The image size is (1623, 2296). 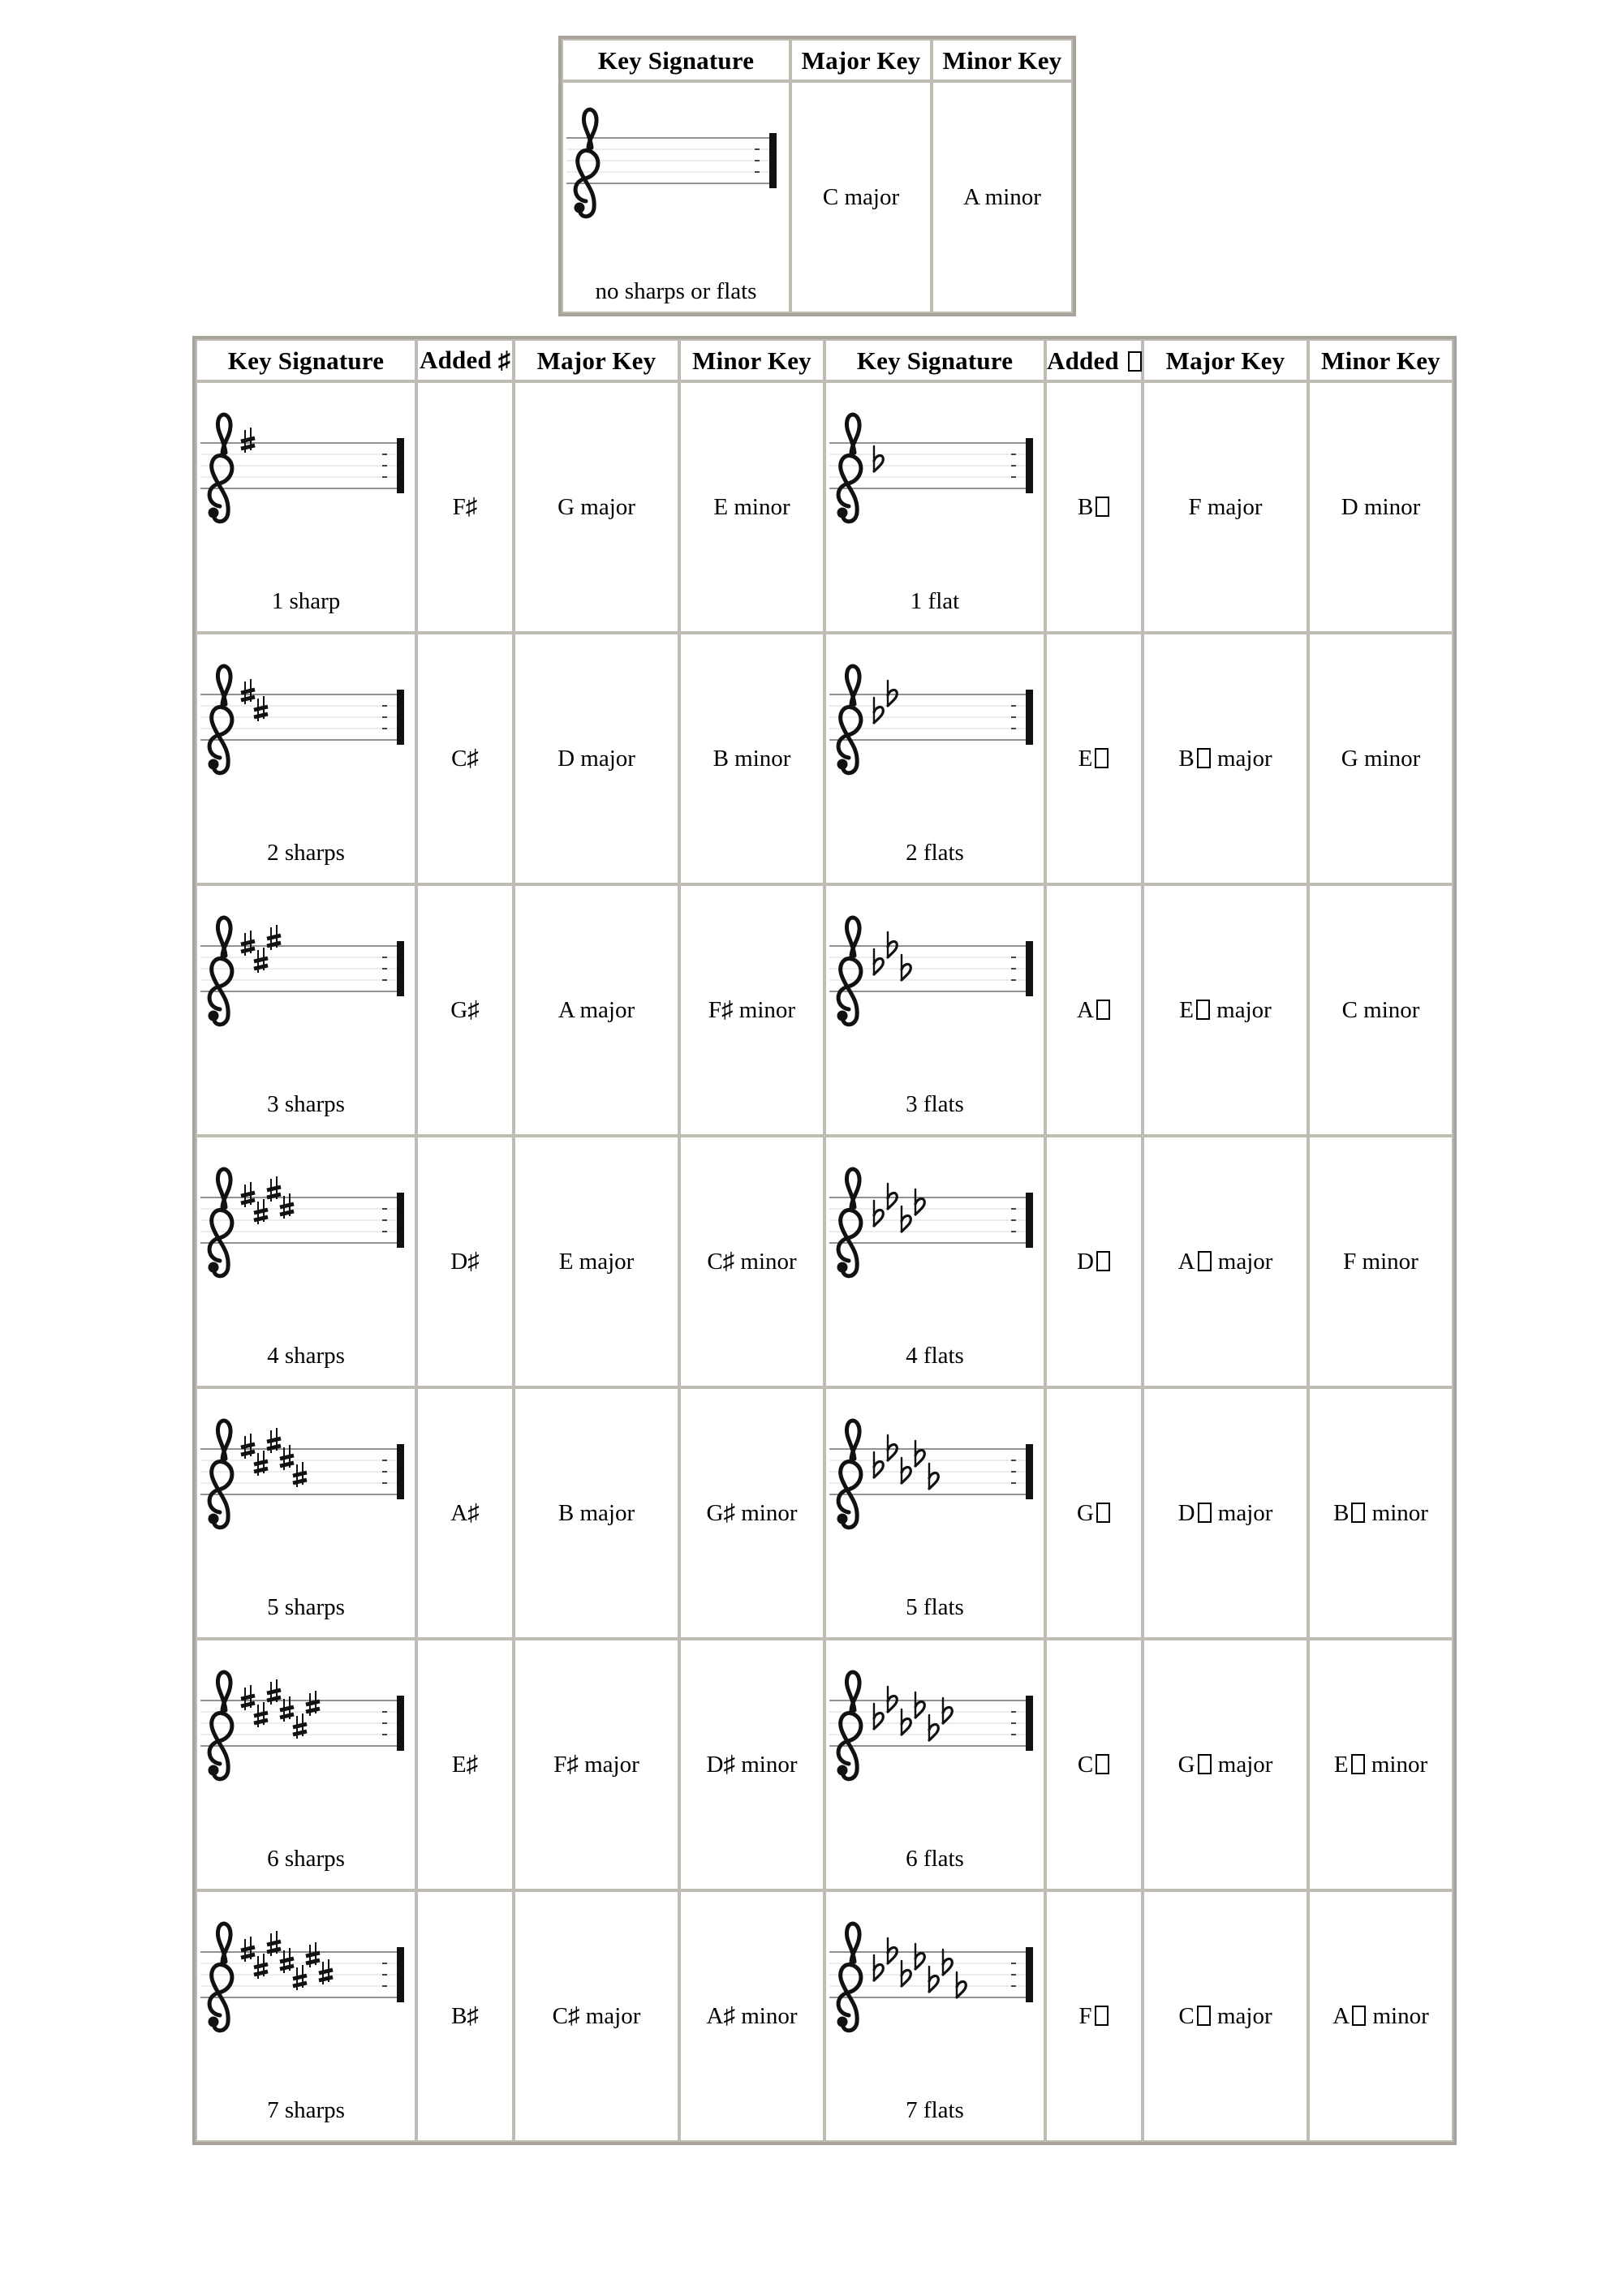 I want to click on key-signature-caption: 7 flats, so click(x=935, y=2110).